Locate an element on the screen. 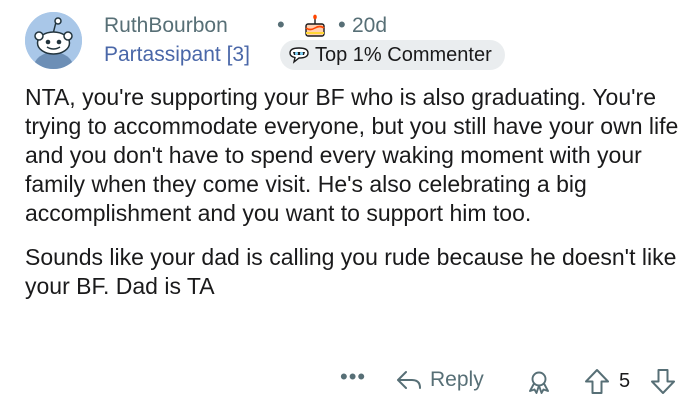  upvote-arrow-icon is located at coordinates (597, 381).